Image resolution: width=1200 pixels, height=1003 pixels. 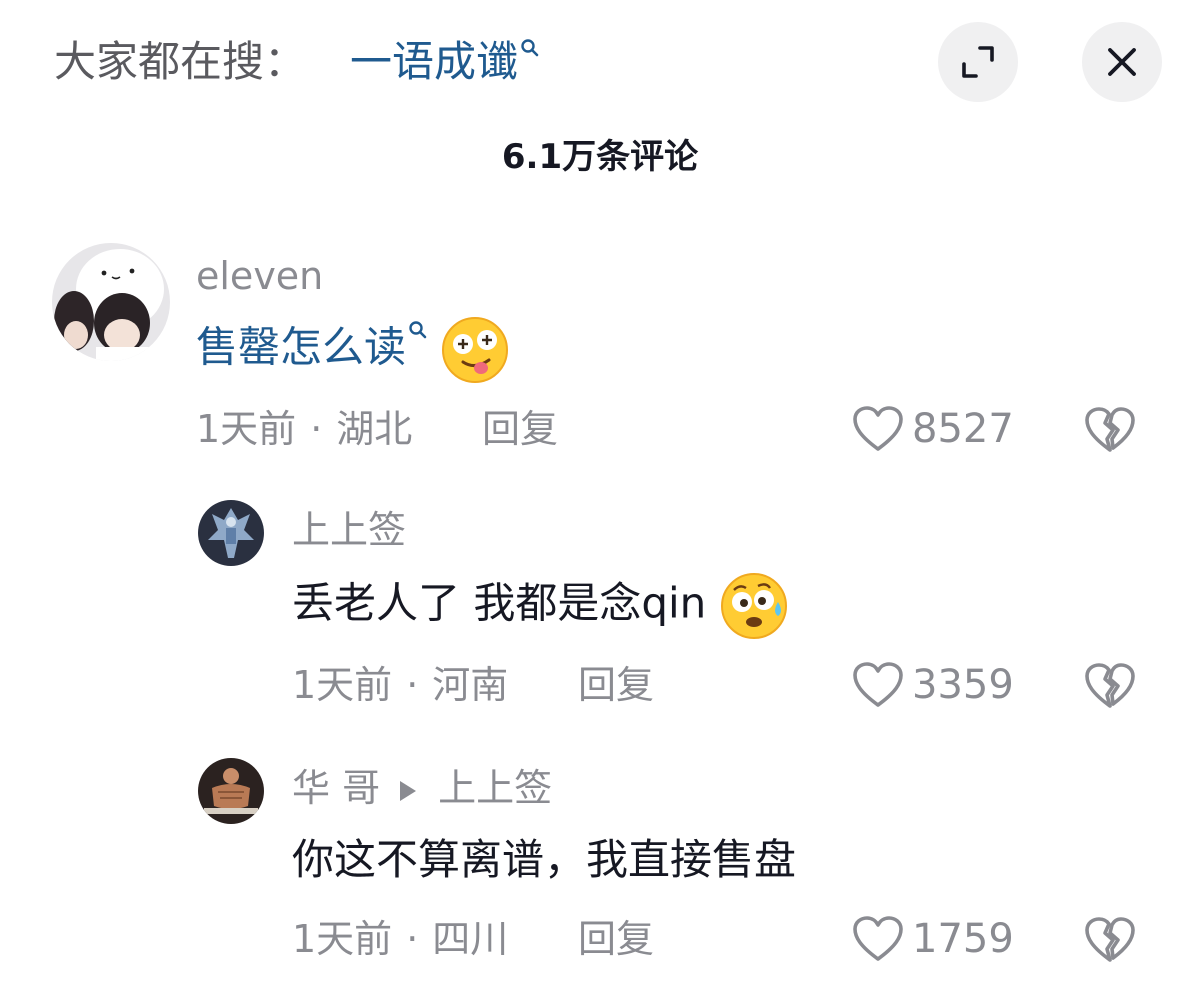 I want to click on close-button, so click(x=1122, y=62).